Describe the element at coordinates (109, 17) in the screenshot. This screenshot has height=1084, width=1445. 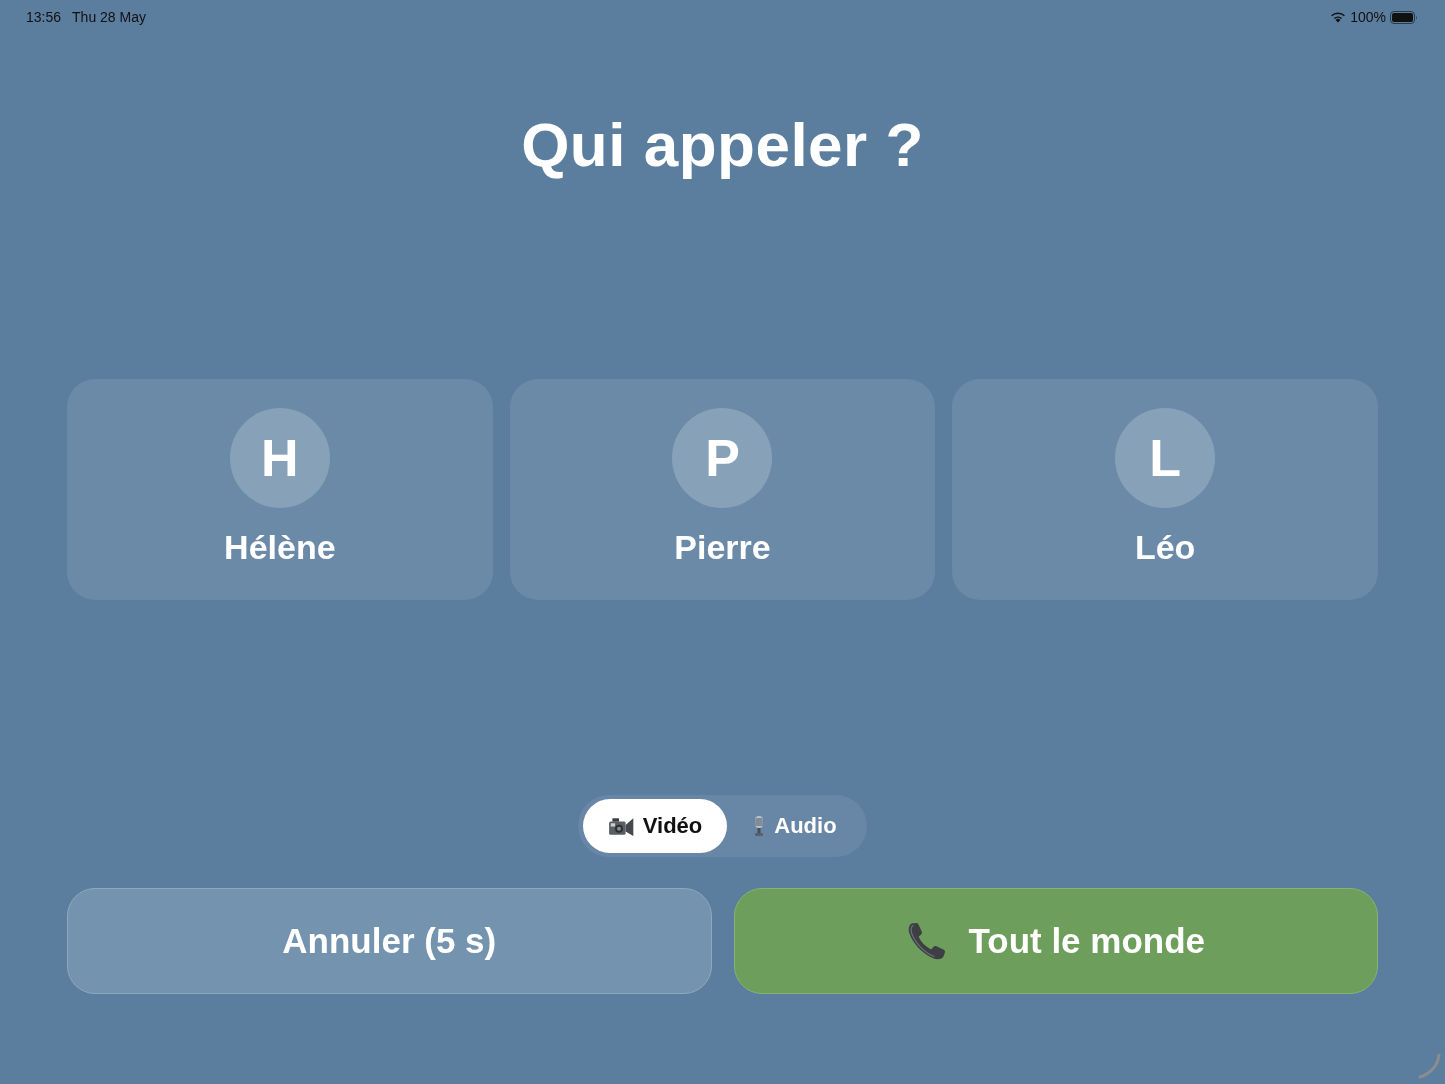
I see `status-date: Thu 28 May` at that location.